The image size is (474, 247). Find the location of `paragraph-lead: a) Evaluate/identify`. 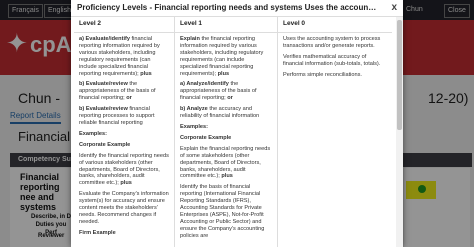

paragraph-lead: a) Evaluate/identify is located at coordinates (104, 39).